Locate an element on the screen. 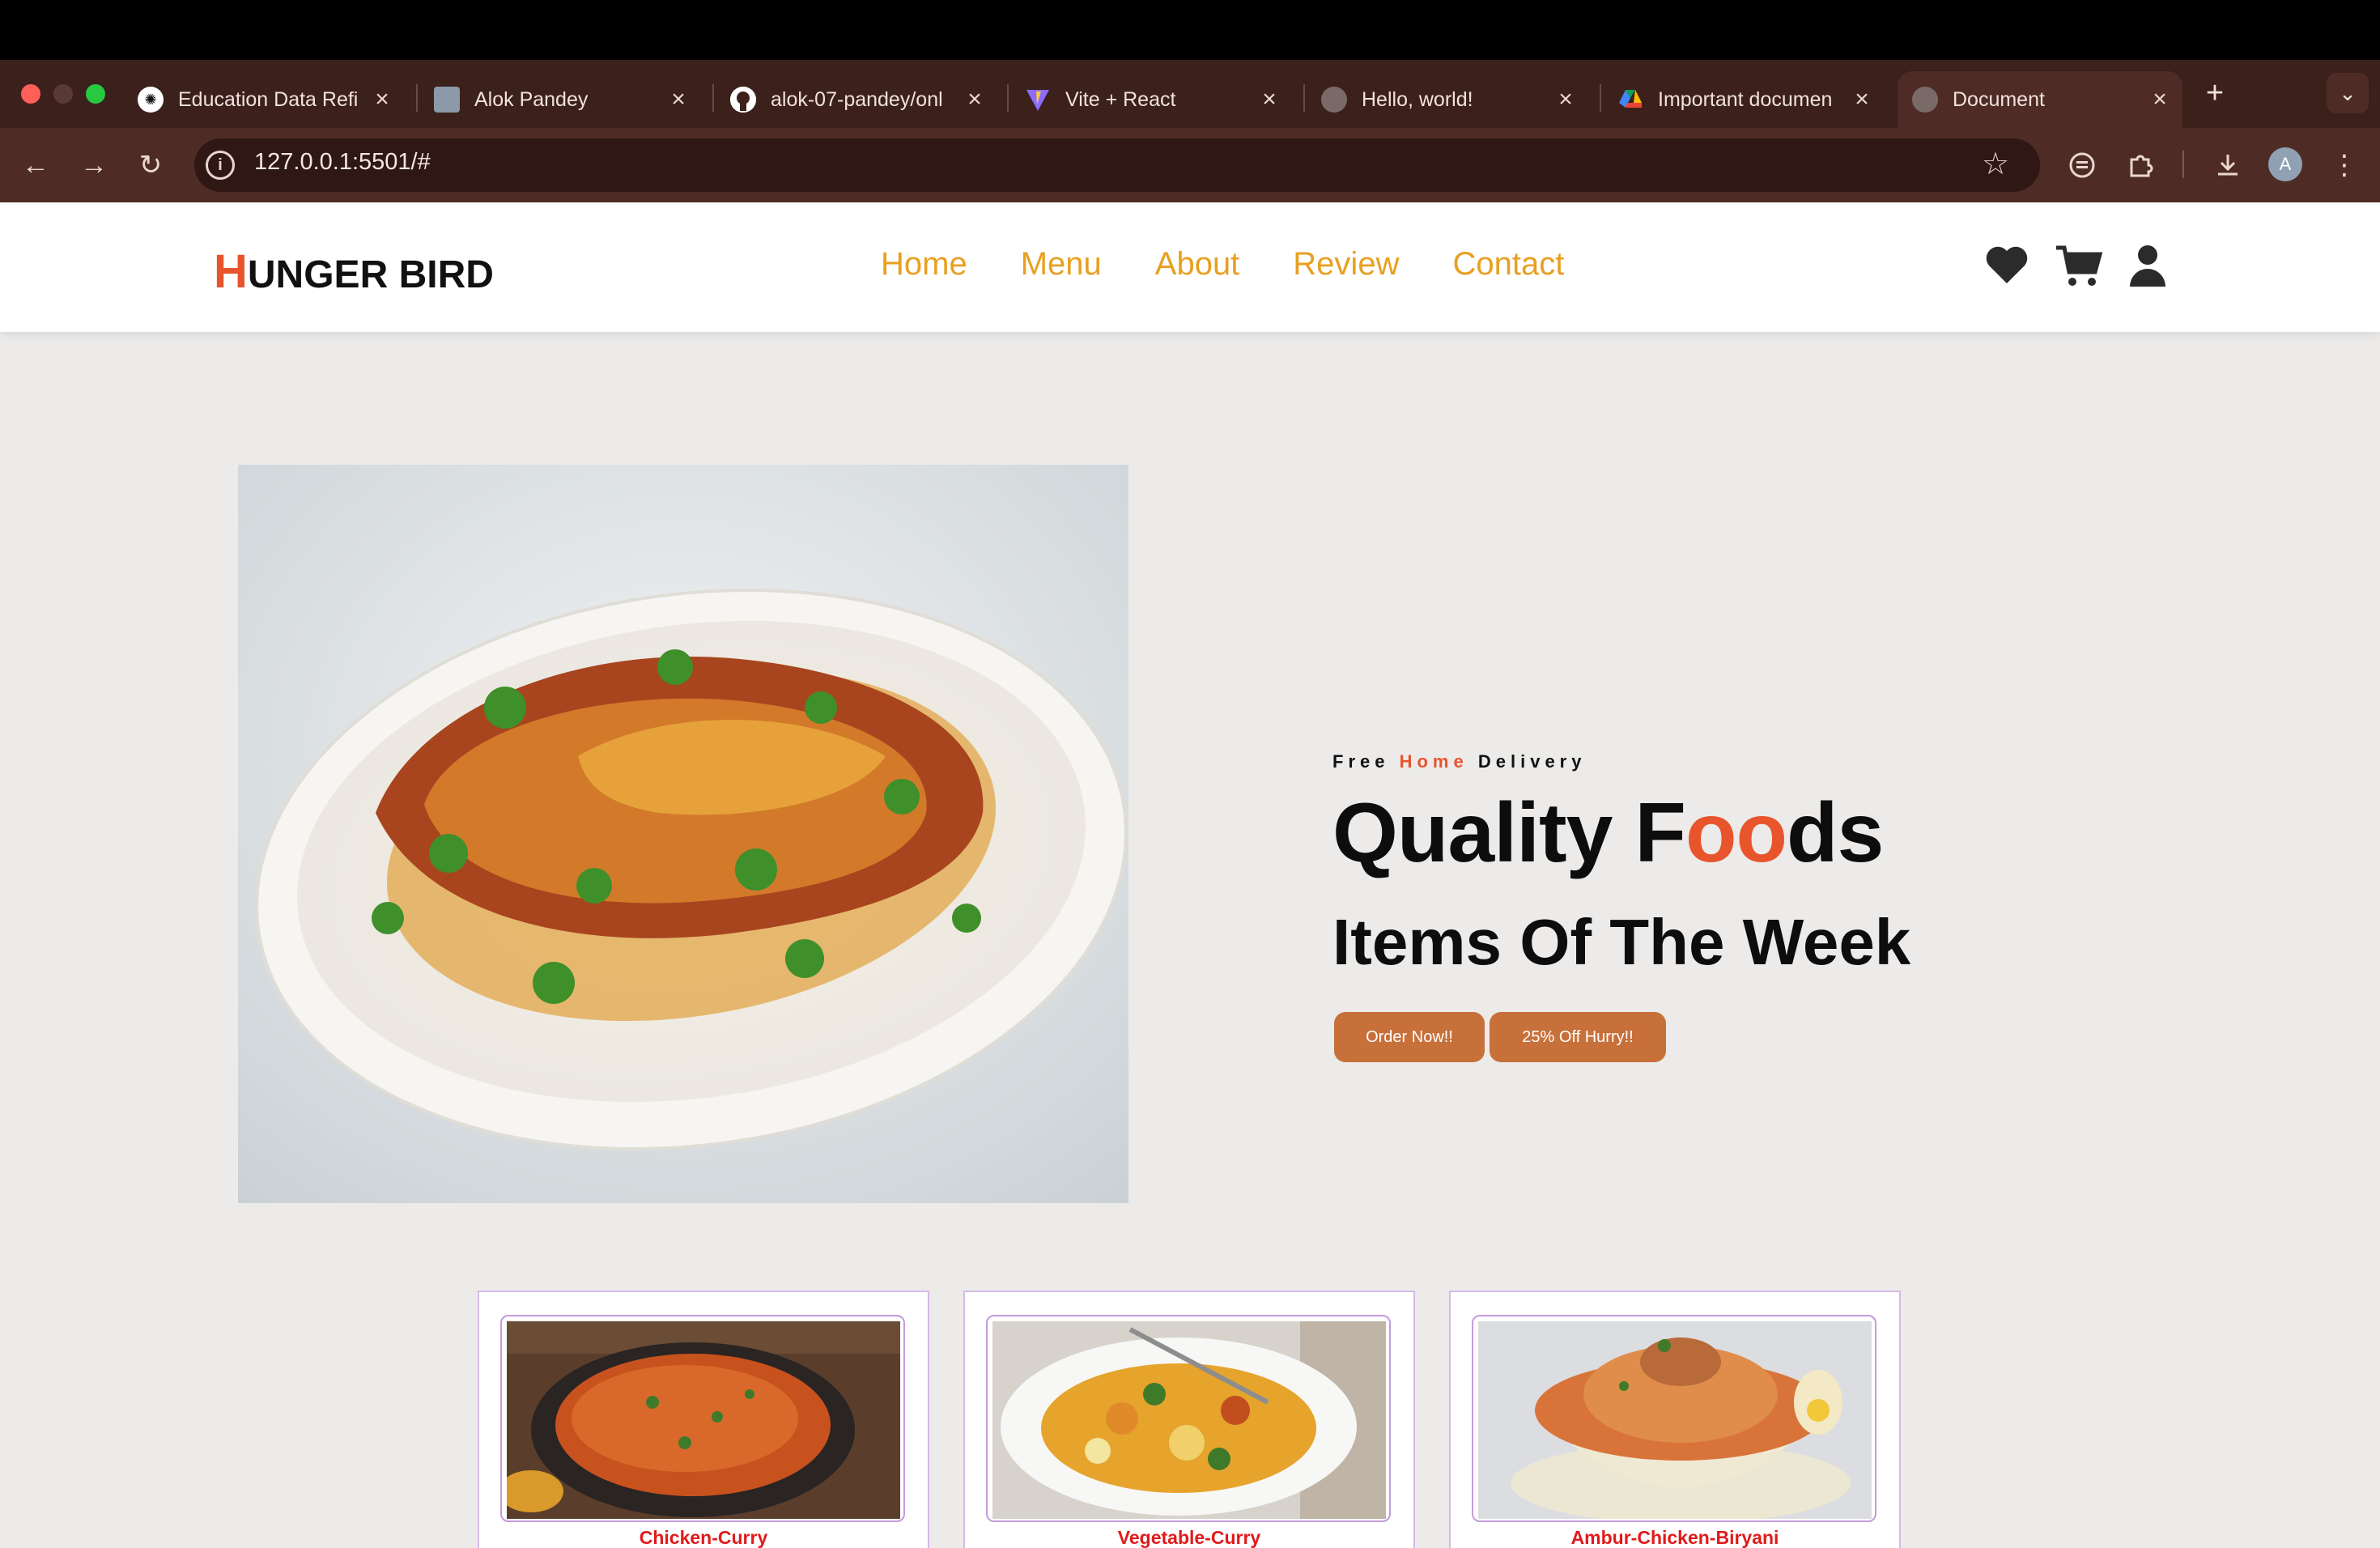 The image size is (2380, 1548). new-tab-button: + is located at coordinates (2215, 93).